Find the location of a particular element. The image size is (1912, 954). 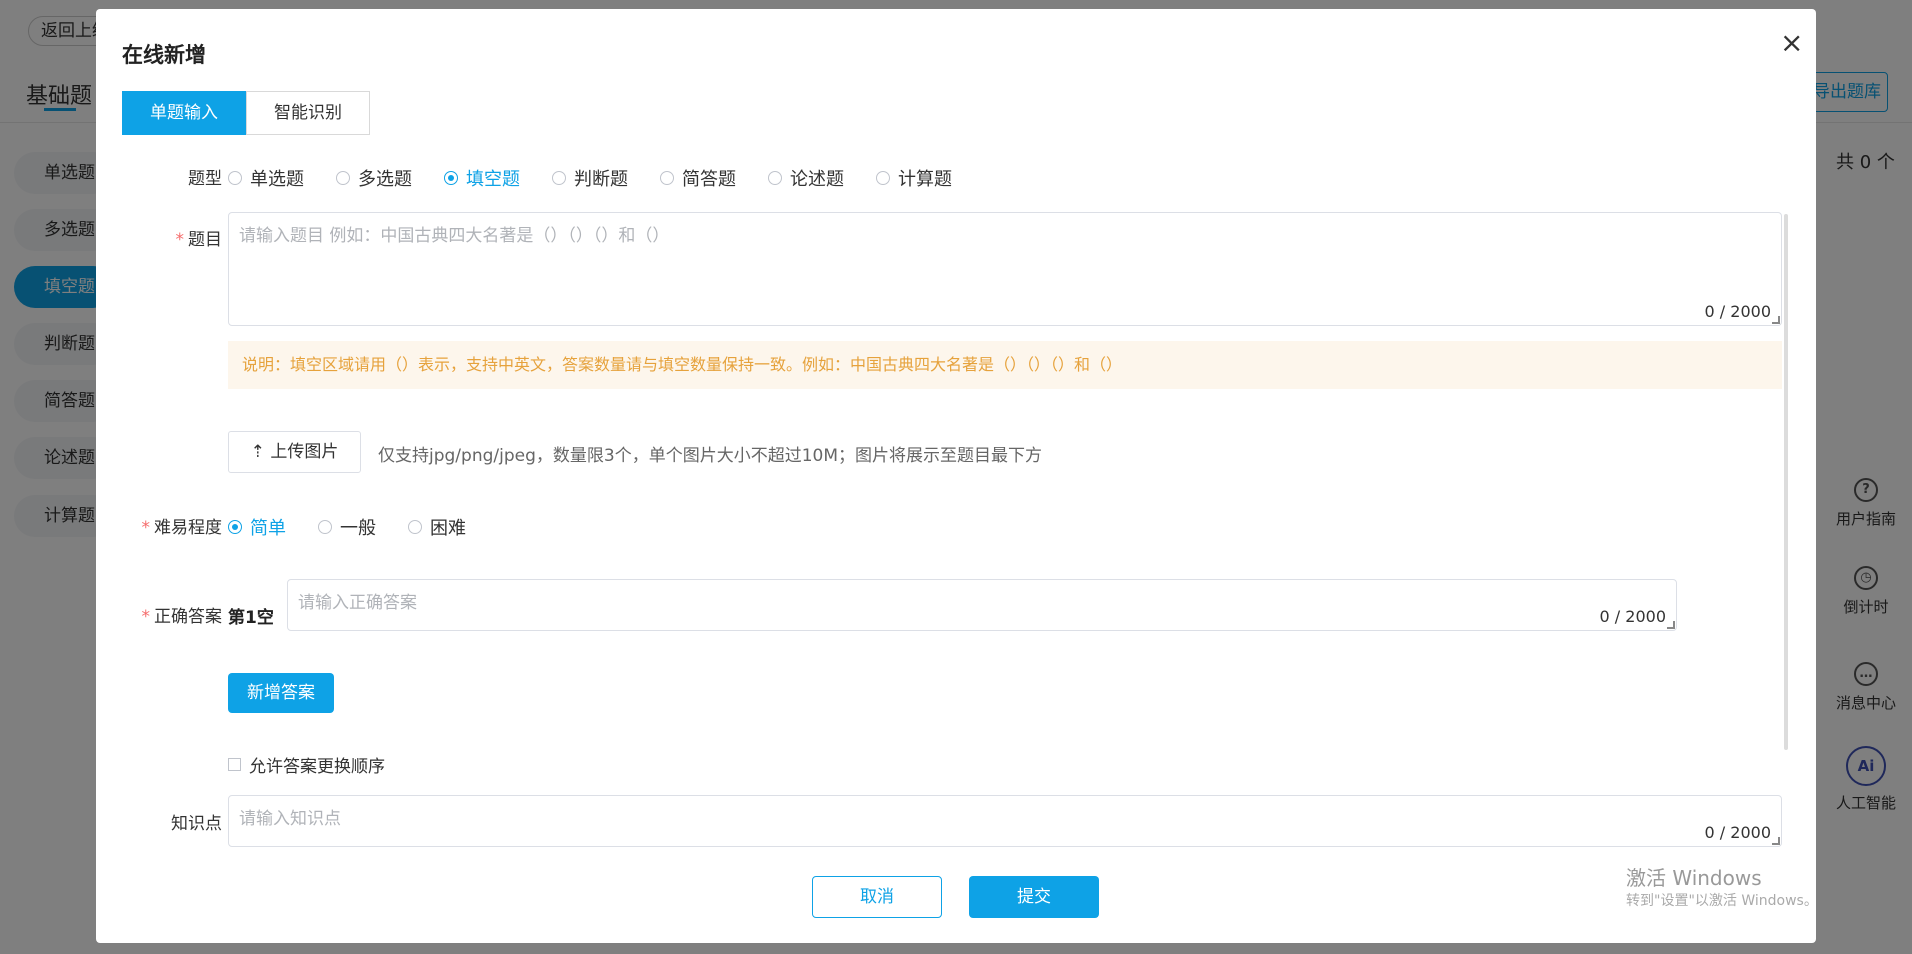

radio-type-essay: 论述题 is located at coordinates (806, 178).